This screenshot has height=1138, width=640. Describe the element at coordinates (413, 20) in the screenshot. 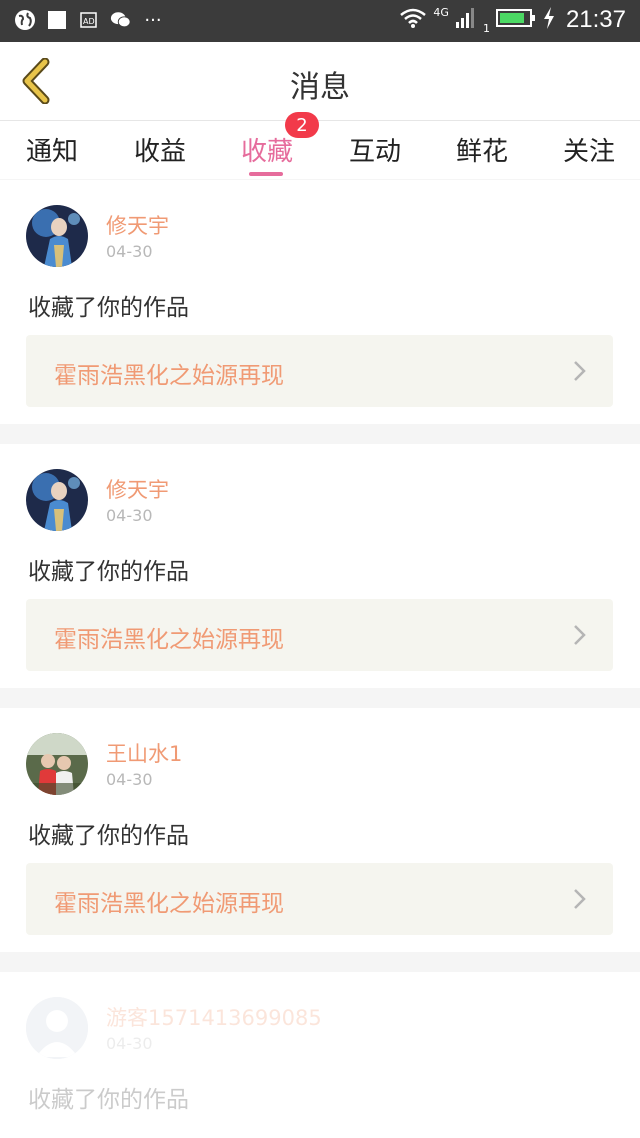

I see `wifi-icon` at that location.